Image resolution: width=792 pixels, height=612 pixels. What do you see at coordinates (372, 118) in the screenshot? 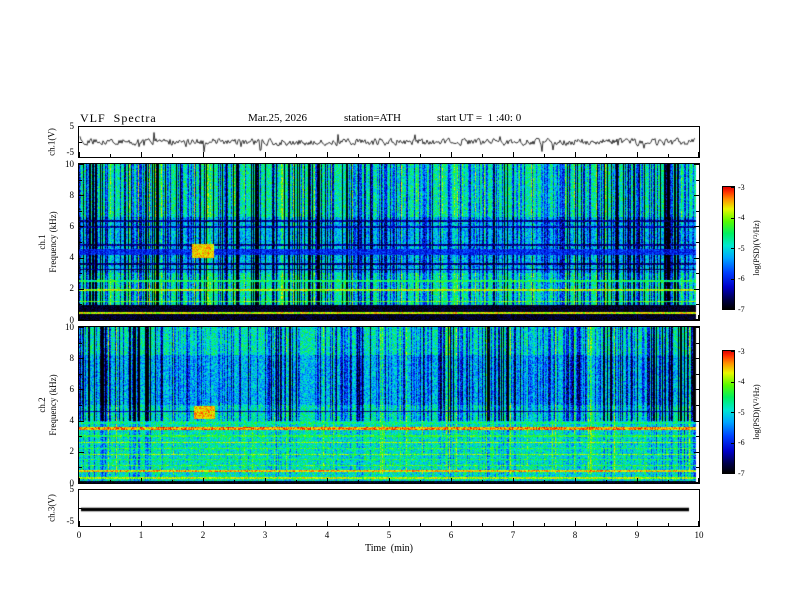
I see `station-label: station=ATH` at bounding box center [372, 118].